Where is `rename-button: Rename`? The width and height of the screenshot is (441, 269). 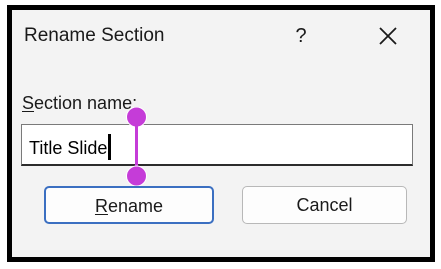 rename-button: Rename is located at coordinates (129, 205).